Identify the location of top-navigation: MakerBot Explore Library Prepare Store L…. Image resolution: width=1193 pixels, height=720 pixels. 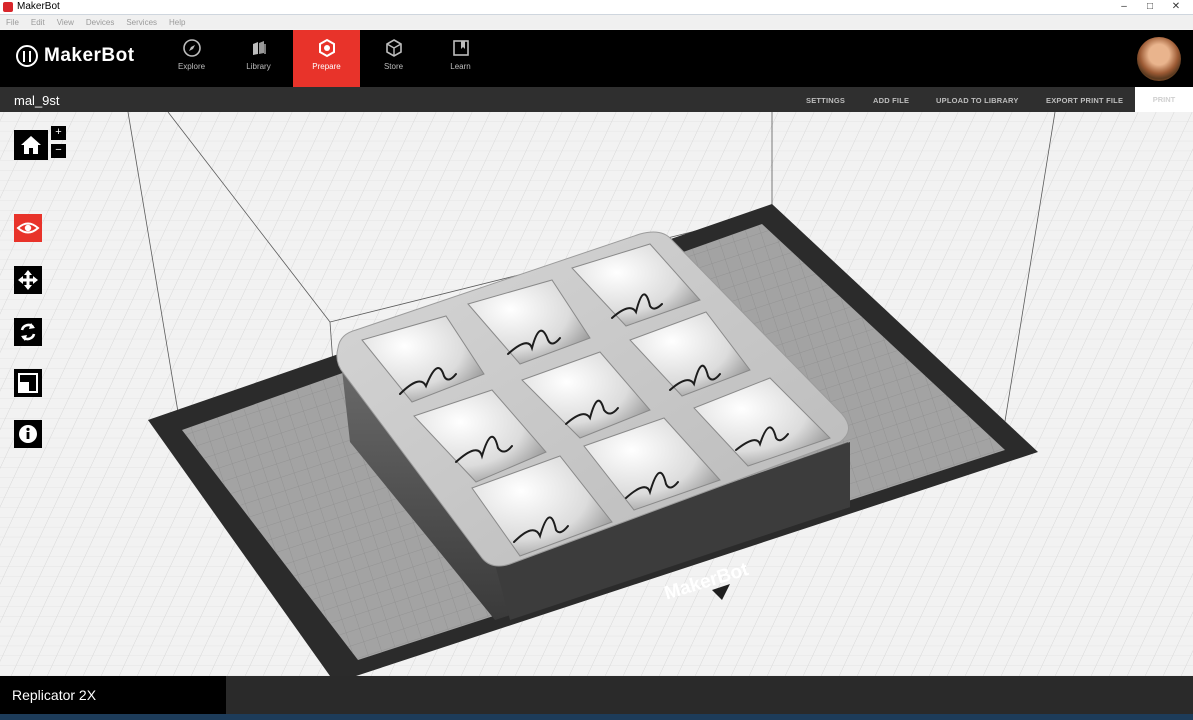
(596, 58).